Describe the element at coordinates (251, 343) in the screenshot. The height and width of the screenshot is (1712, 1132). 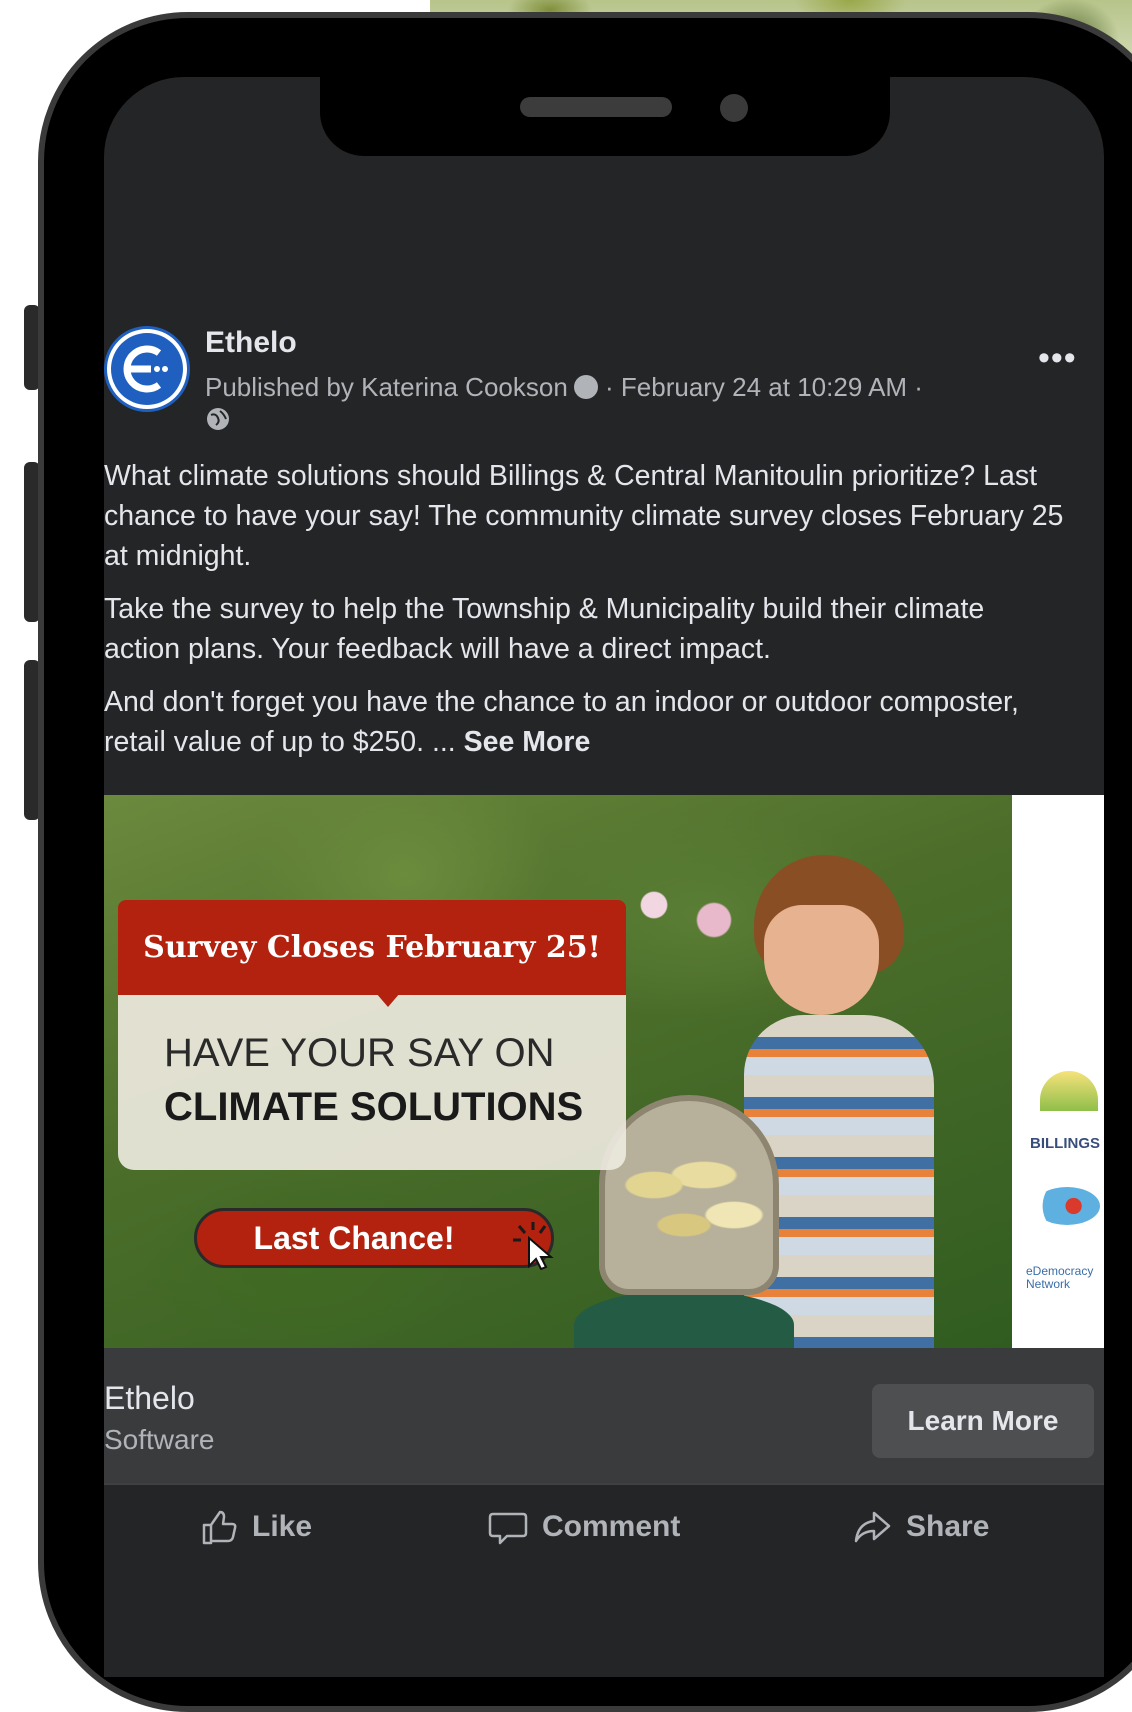
I see `page-name: Ethelo` at that location.